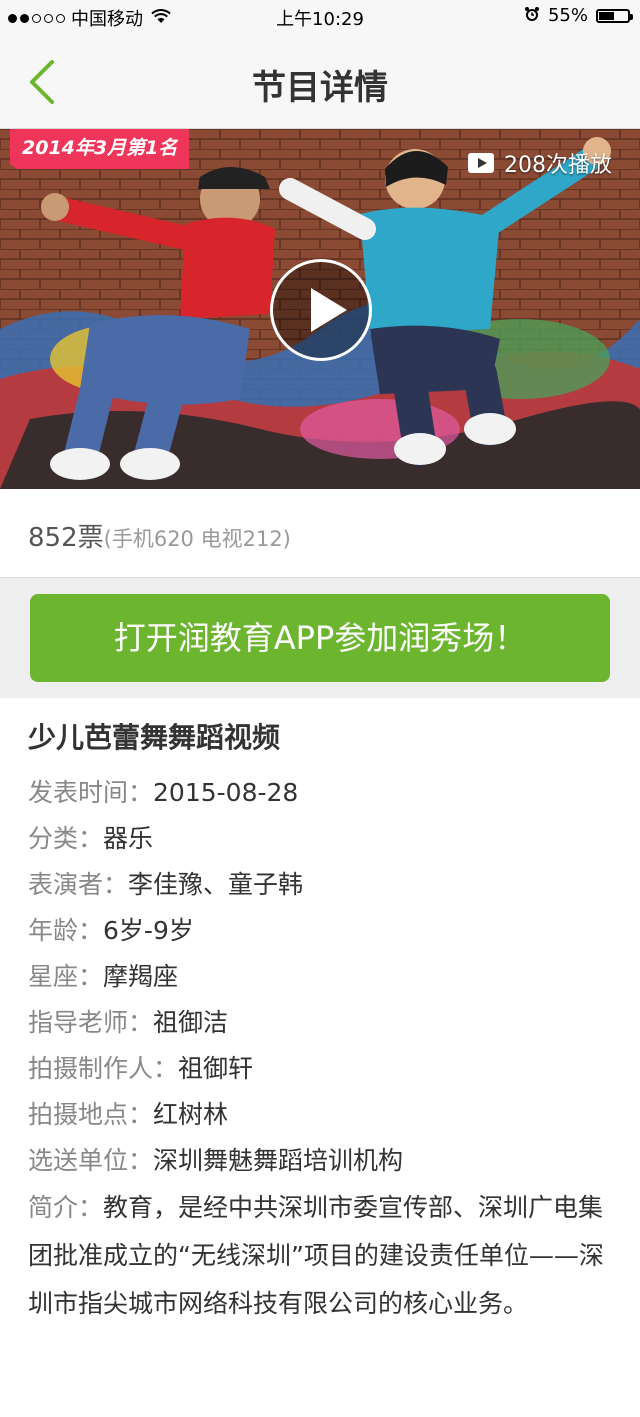 Image resolution: width=640 pixels, height=1417 pixels. I want to click on detail-value: 2015-08-28, so click(226, 792).